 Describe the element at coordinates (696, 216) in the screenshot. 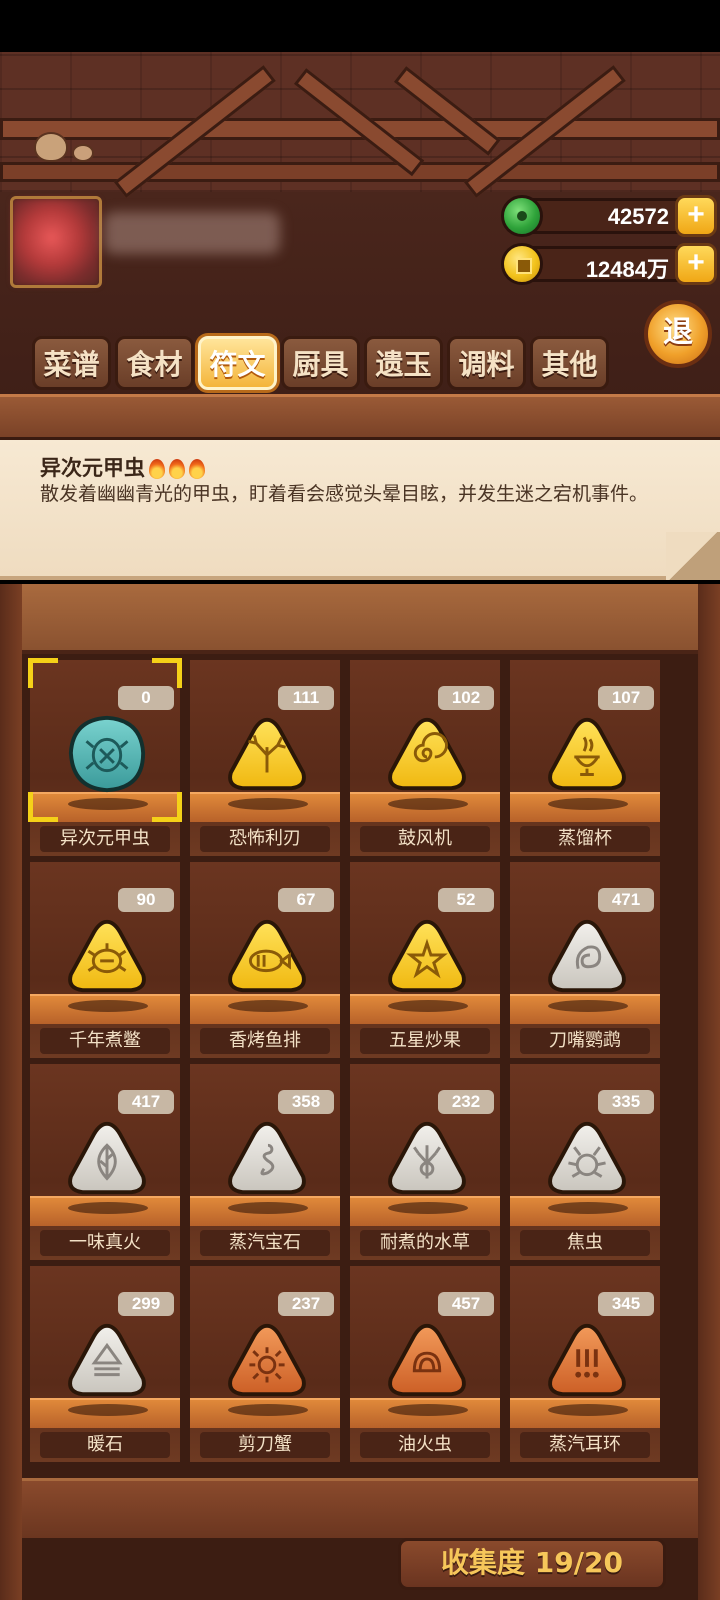

I see `add-jade-button: +` at that location.